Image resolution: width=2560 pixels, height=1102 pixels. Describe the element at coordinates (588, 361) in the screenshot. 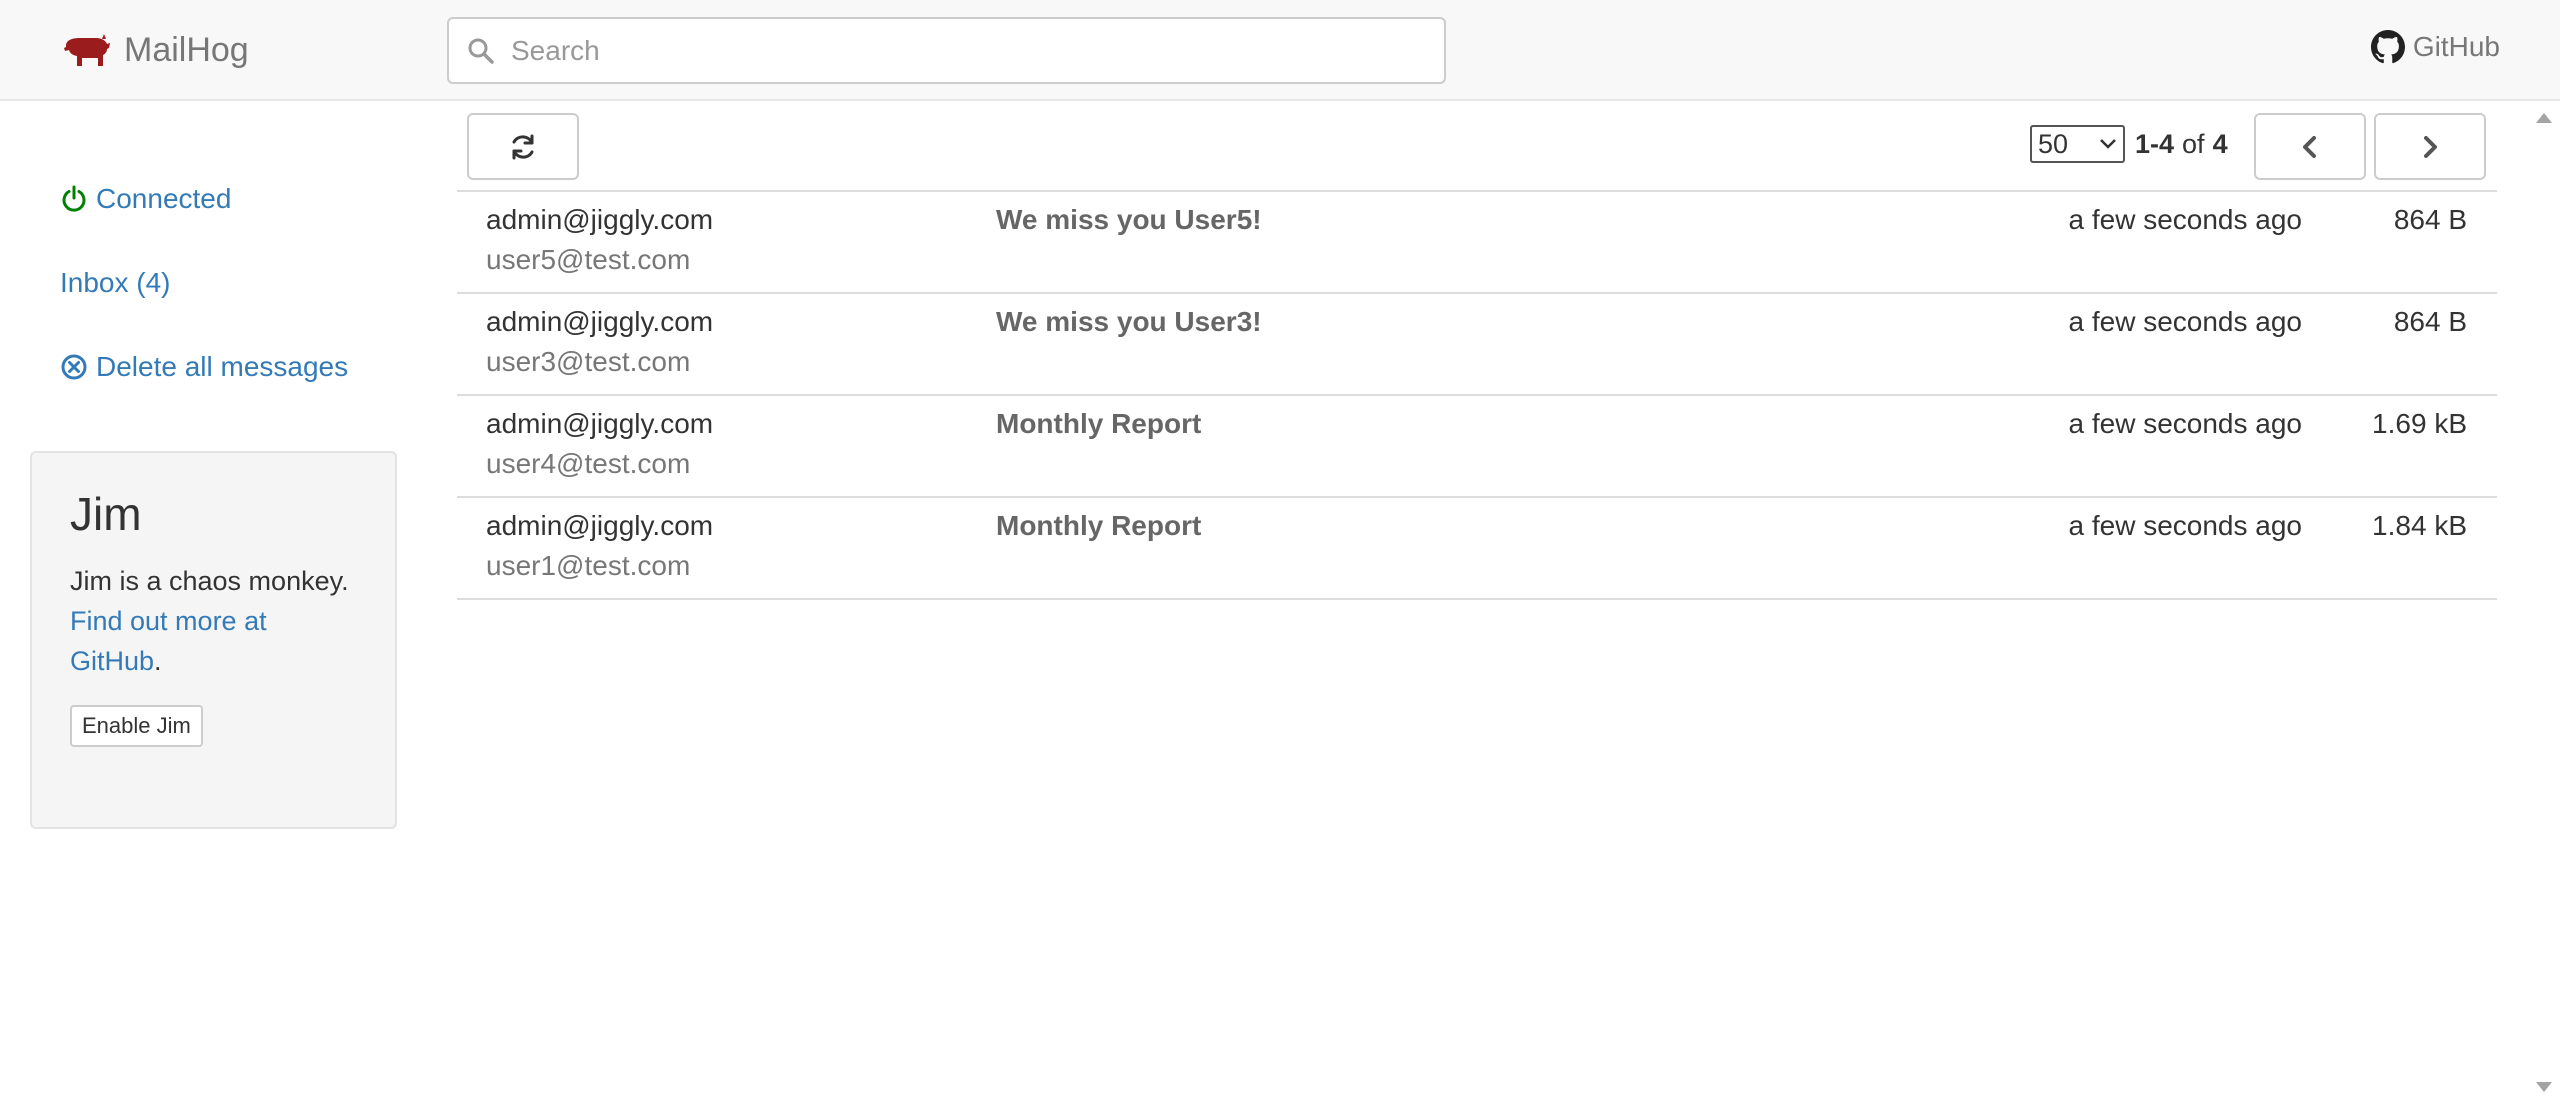

I see `message-to: user3@test.com` at that location.